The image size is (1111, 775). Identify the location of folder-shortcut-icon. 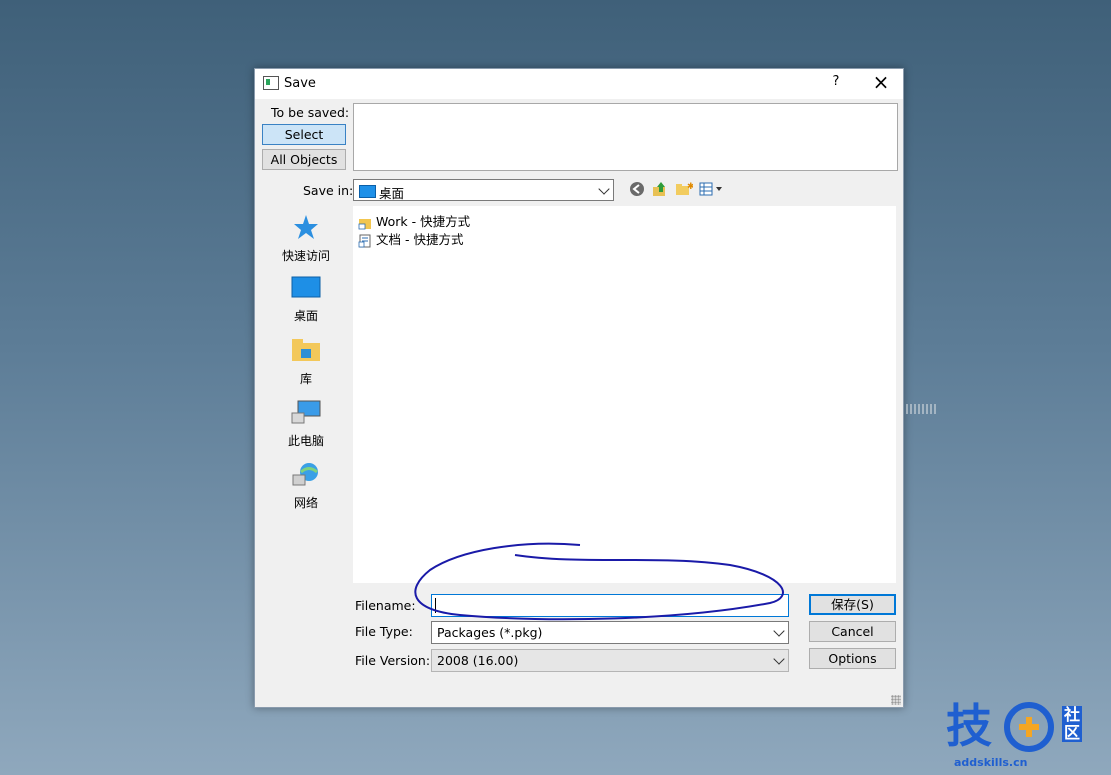
(364, 223).